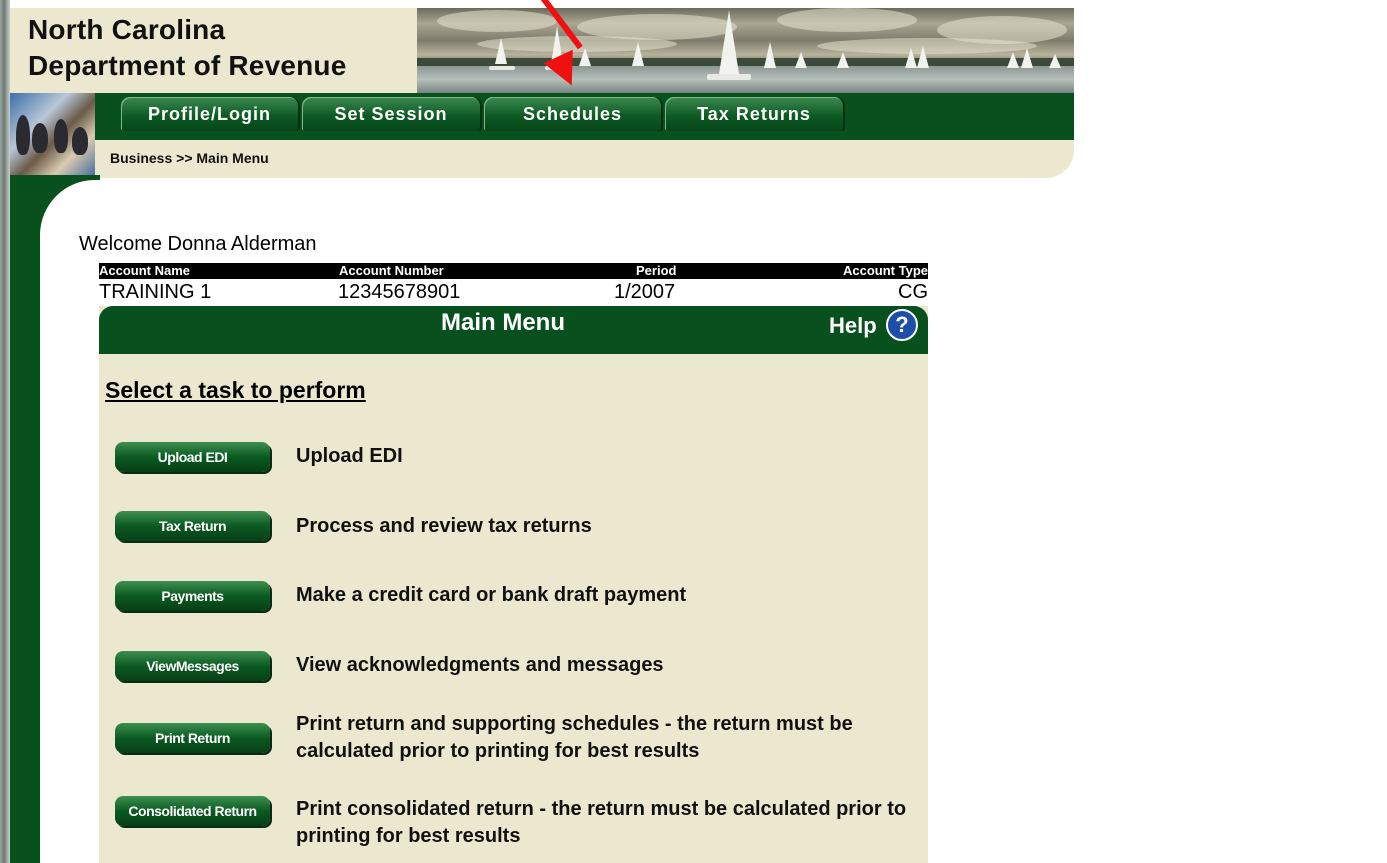  I want to click on site-title-line1: North Carolina, so click(127, 29).